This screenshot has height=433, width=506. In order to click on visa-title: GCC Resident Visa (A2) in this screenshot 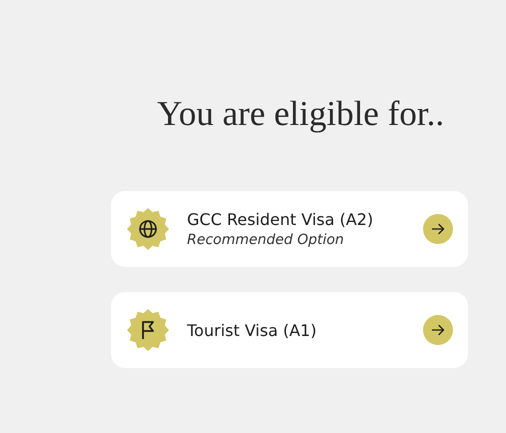, I will do `click(280, 219)`.